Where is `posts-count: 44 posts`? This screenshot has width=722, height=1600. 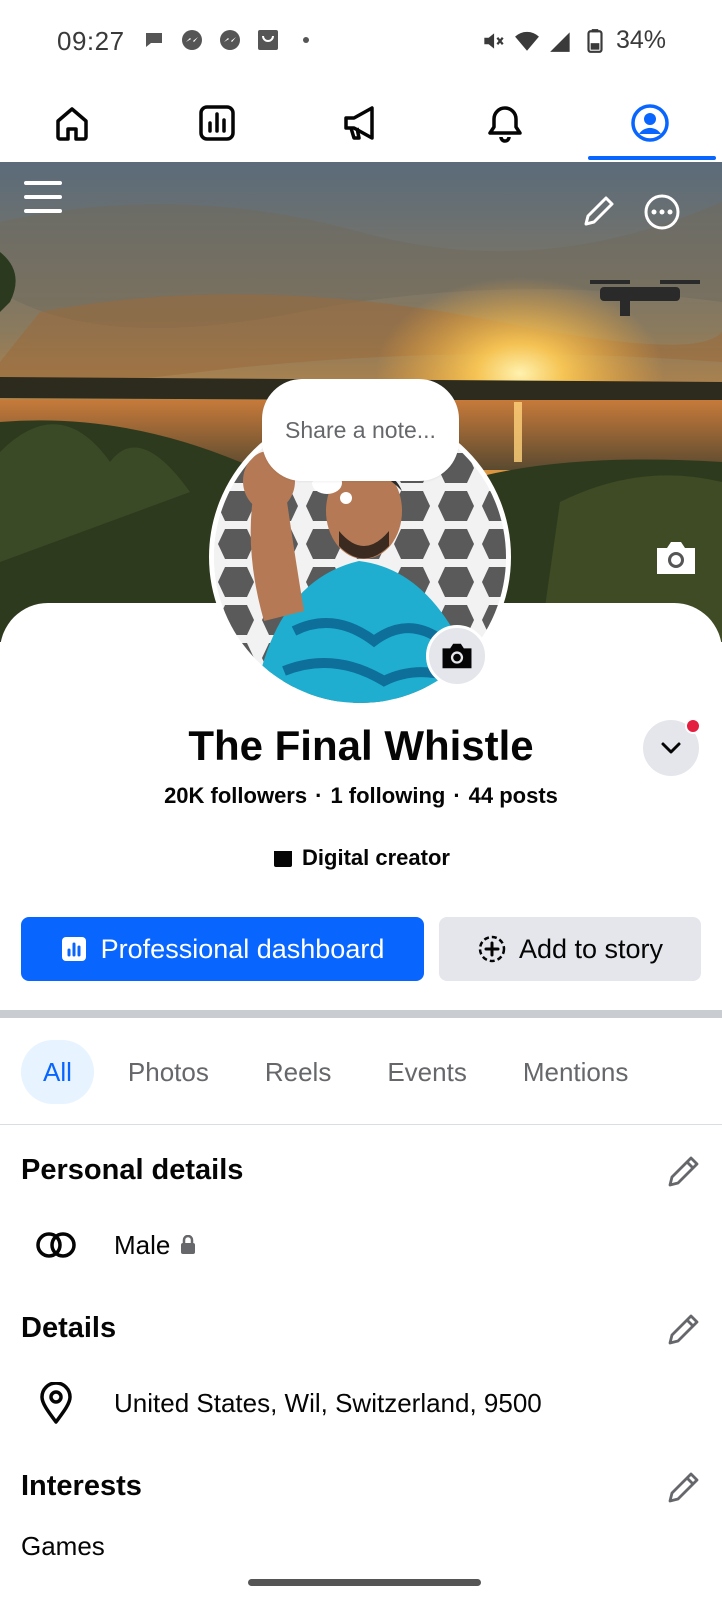
posts-count: 44 posts is located at coordinates (513, 795).